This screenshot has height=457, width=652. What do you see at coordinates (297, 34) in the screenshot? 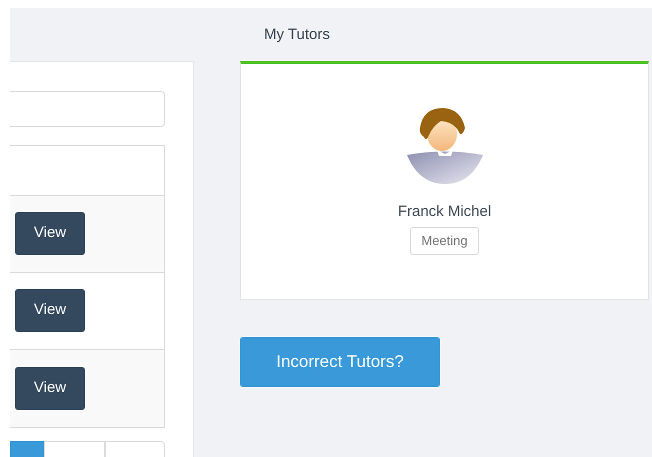
I see `section-title: My Tutors` at bounding box center [297, 34].